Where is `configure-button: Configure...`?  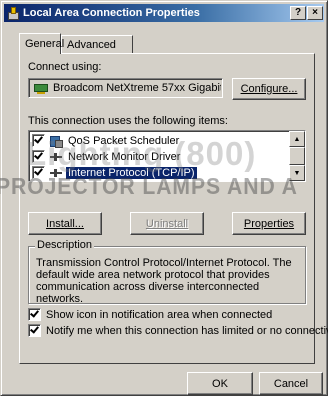
configure-button: Configure... is located at coordinates (269, 89).